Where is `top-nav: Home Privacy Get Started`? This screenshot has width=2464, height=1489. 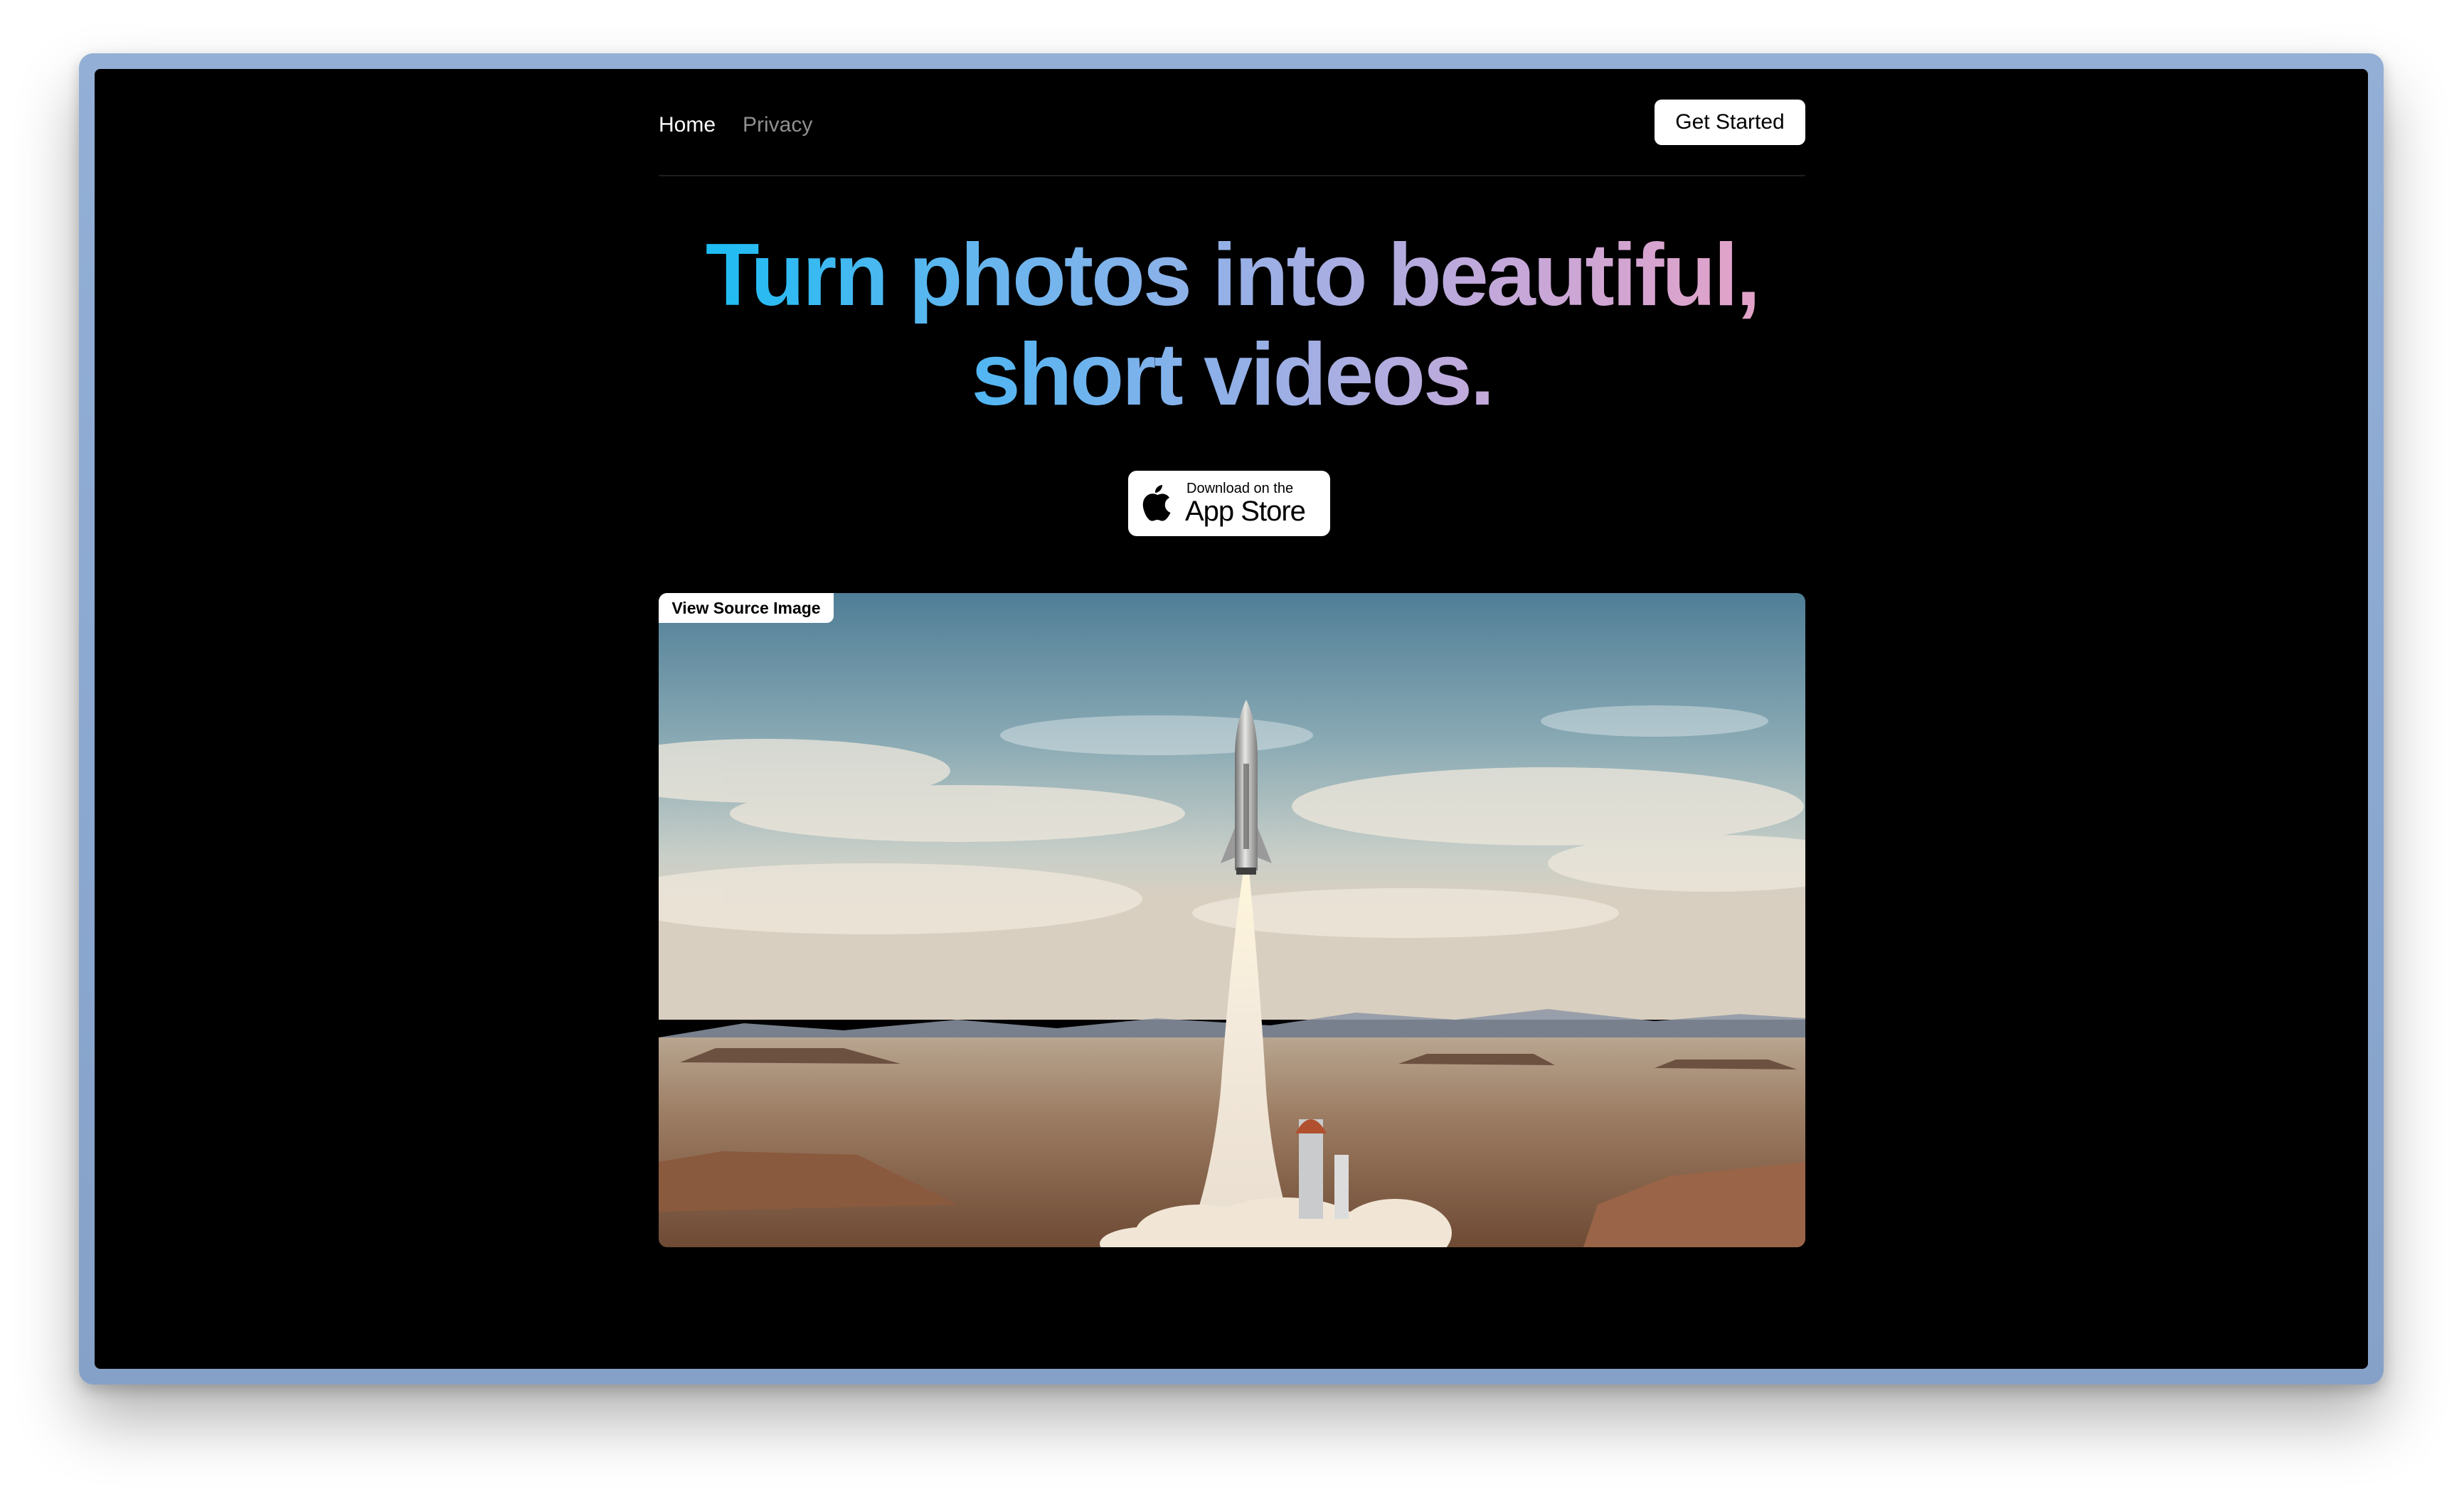
top-nav: Home Privacy Get Started is located at coordinates (1232, 122).